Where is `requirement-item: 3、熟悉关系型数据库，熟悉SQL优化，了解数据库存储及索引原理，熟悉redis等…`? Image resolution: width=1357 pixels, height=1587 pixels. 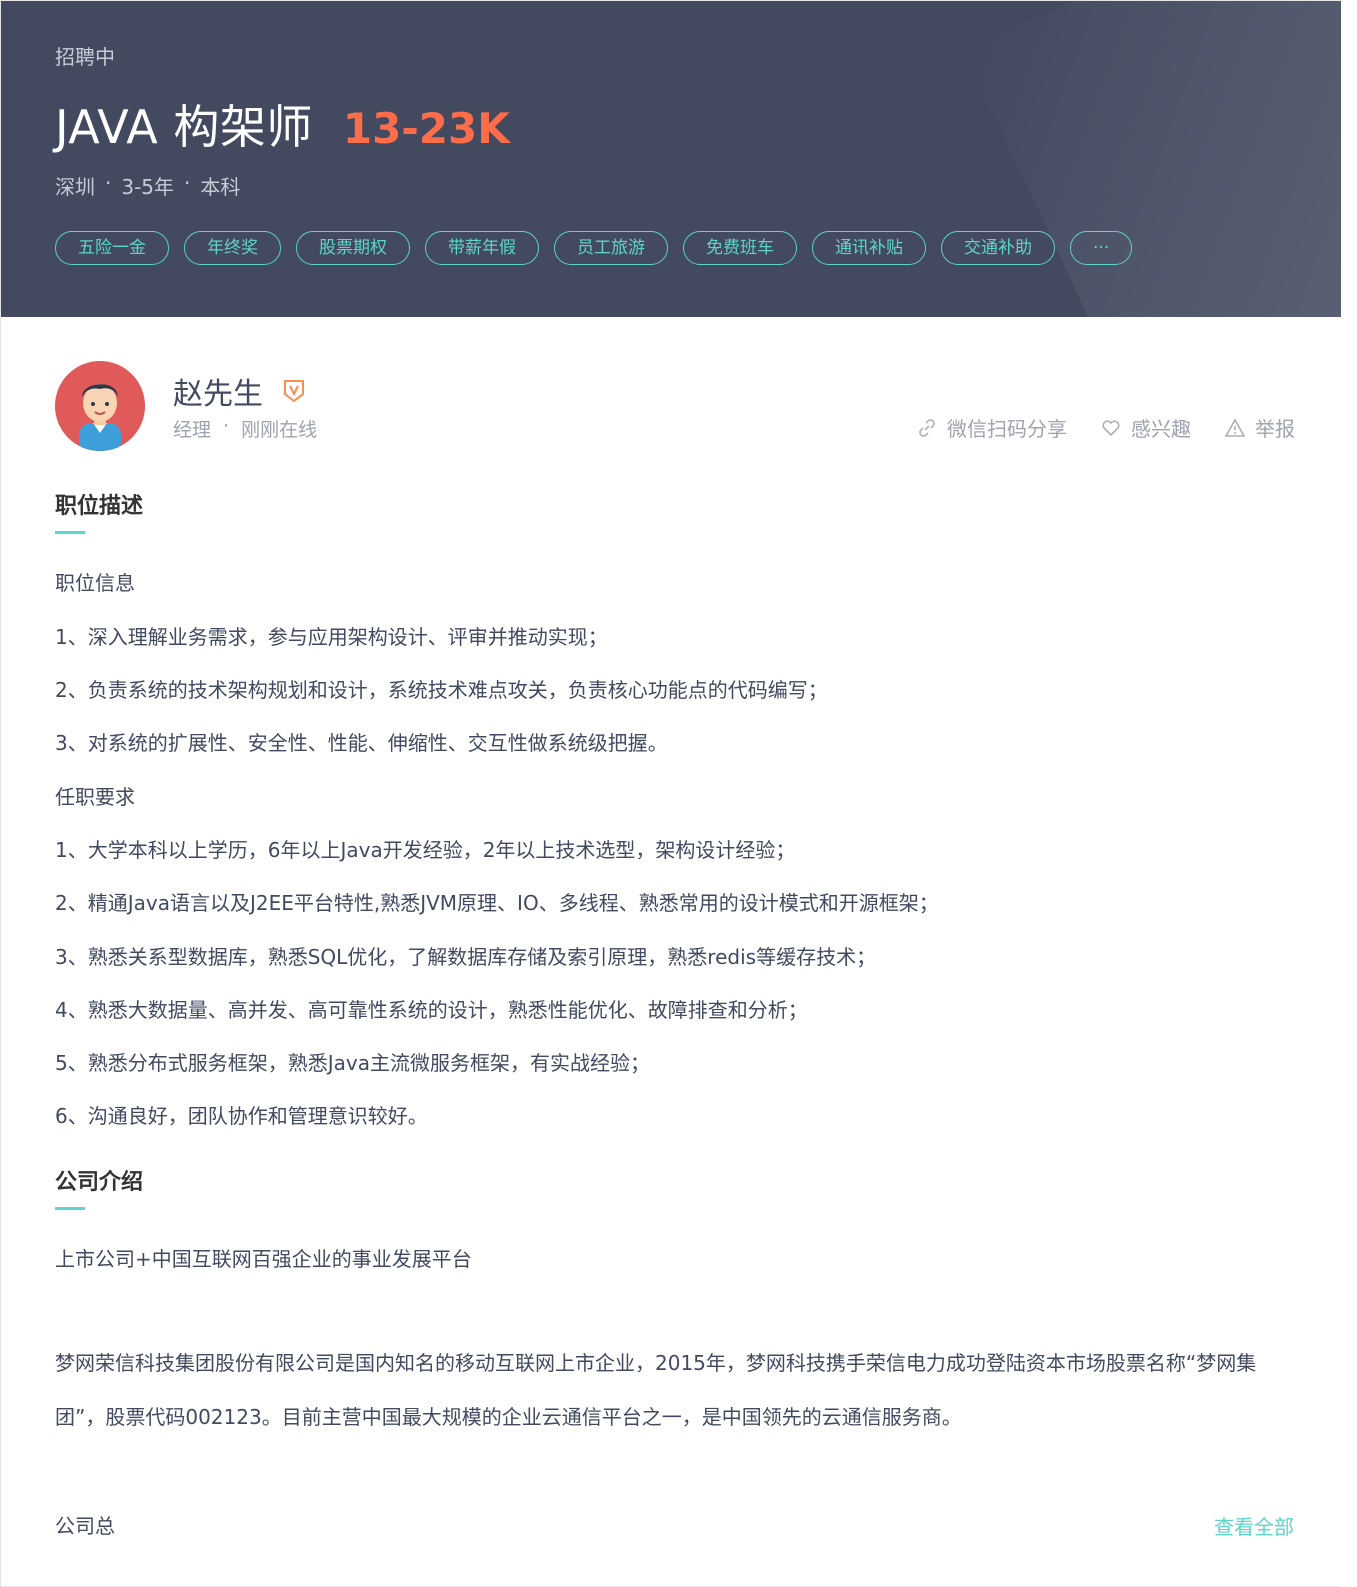 requirement-item: 3、熟悉关系型数据库，熟悉SQL优化，了解数据库存储及索引原理，熟悉redis等… is located at coordinates (466, 957).